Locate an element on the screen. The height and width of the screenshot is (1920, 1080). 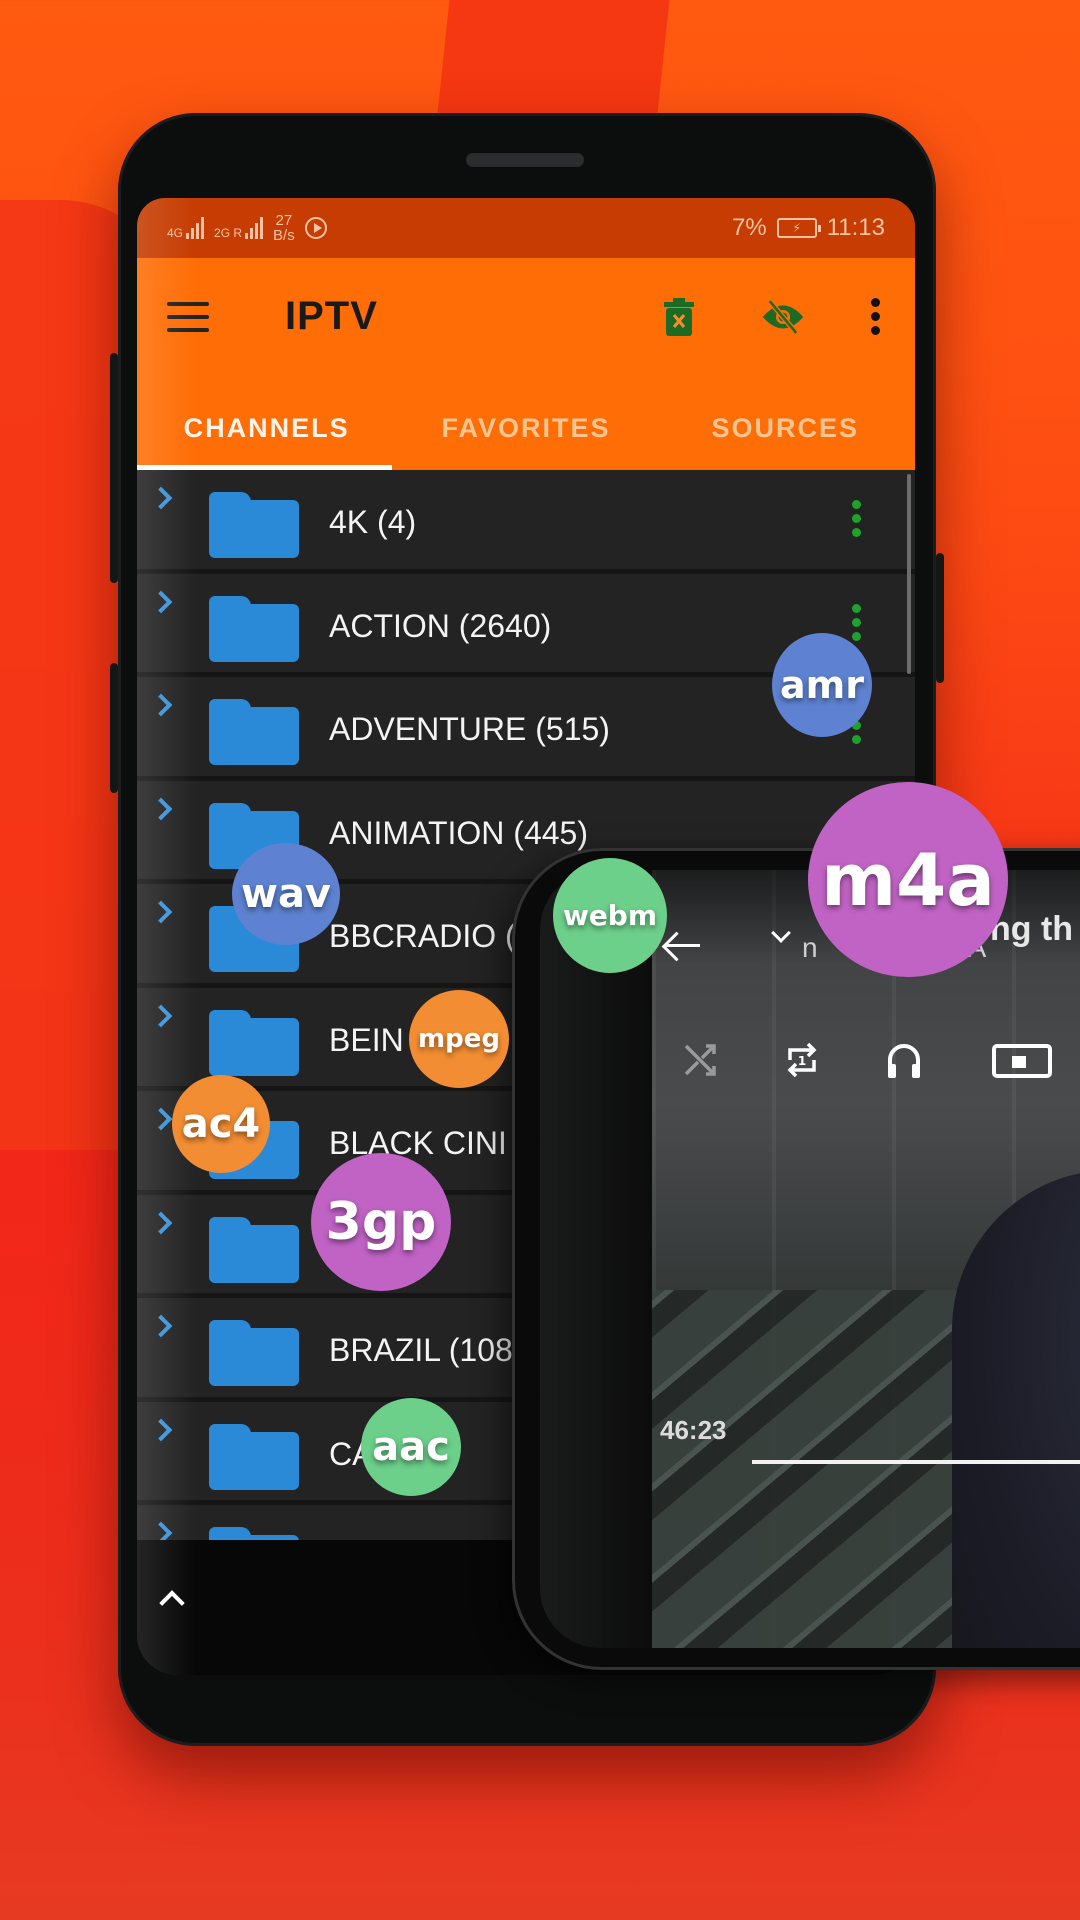
phone-speaker is located at coordinates (525, 160).